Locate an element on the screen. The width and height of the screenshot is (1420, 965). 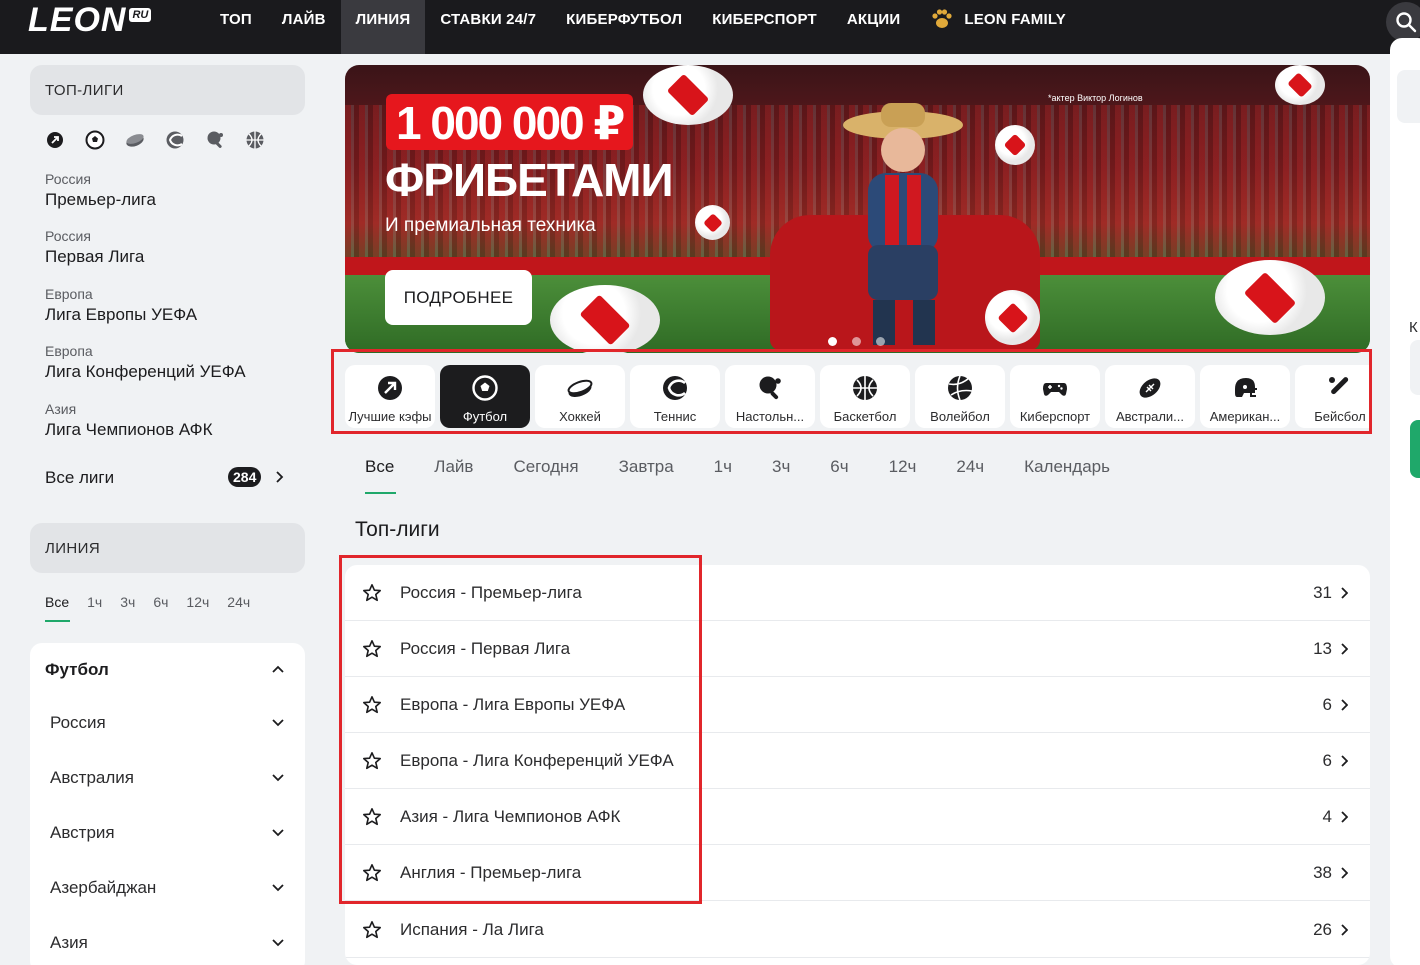
right-rail-block is located at coordinates (1408, 96).